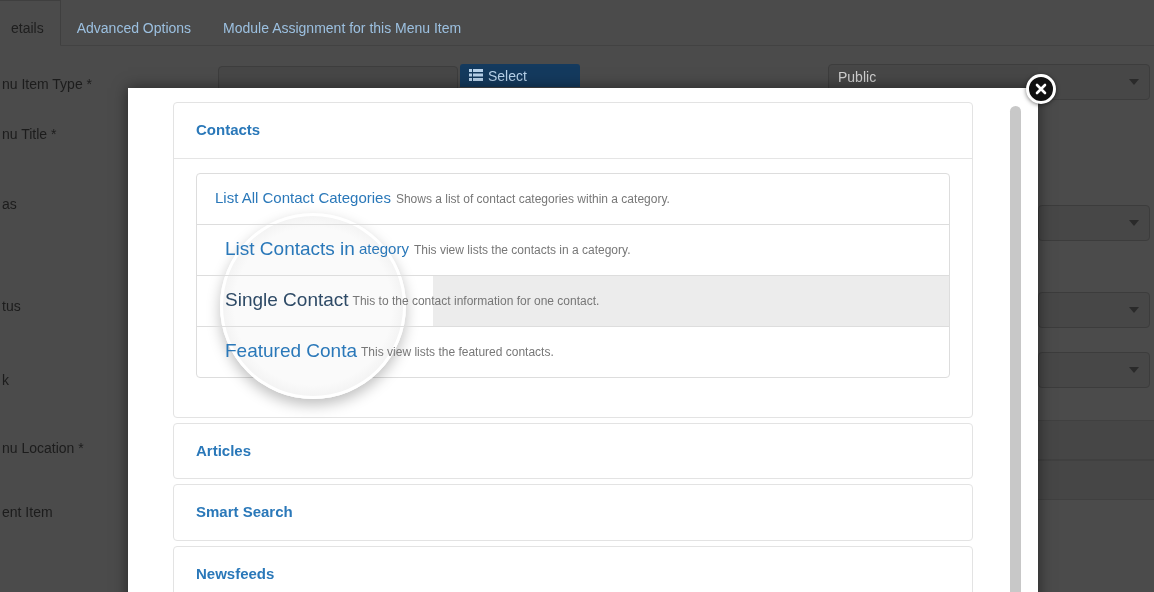  What do you see at coordinates (1041, 89) in the screenshot?
I see `close-icon` at bounding box center [1041, 89].